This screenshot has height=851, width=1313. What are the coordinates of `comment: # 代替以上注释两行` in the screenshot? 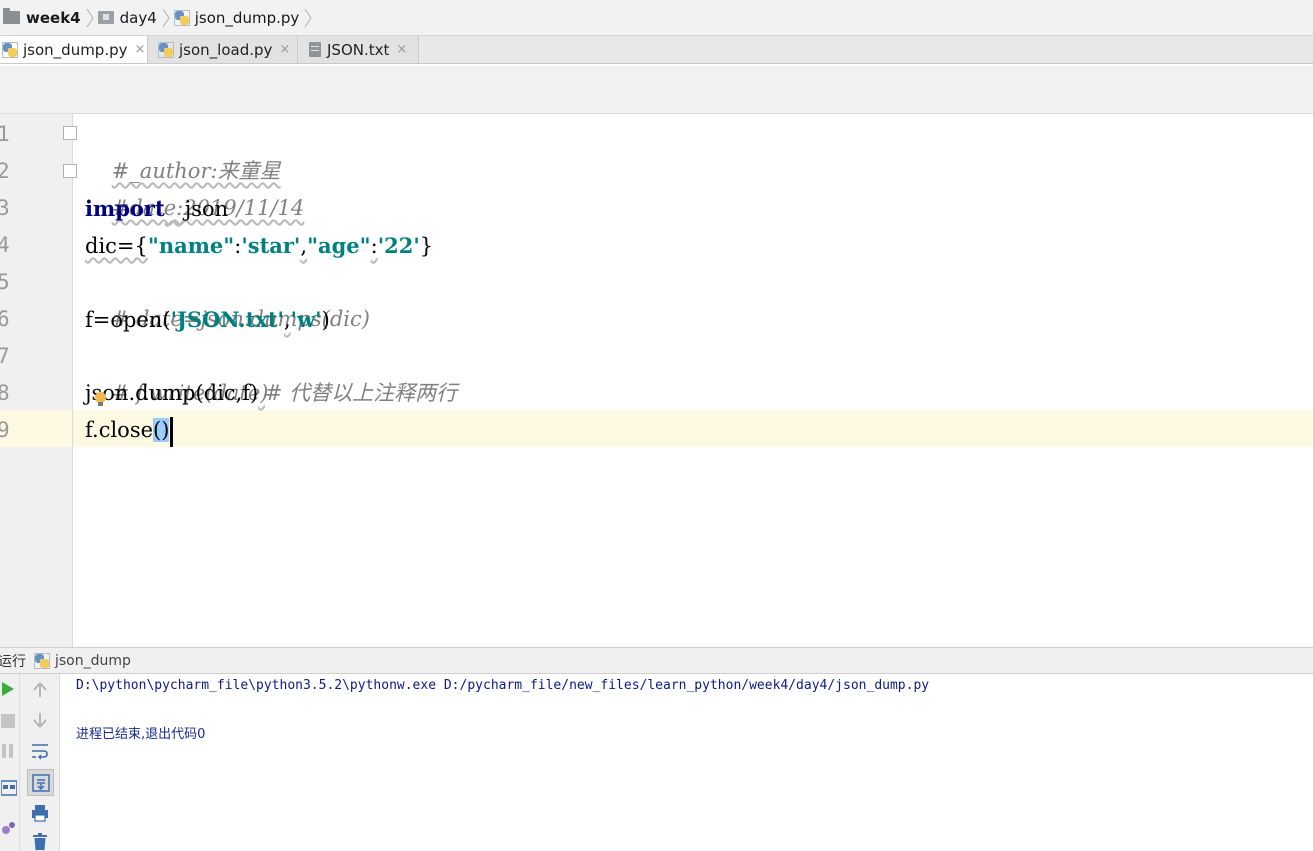 It's located at (361, 393).